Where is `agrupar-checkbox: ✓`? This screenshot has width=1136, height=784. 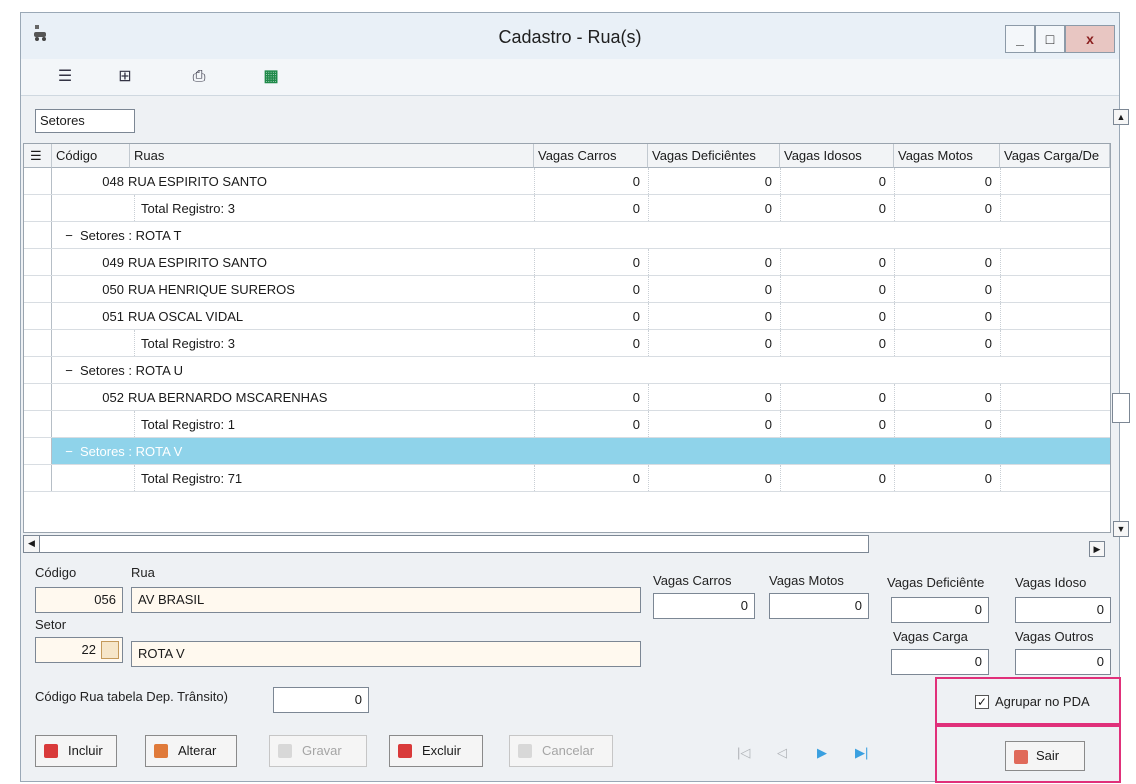
agrupar-checkbox: ✓ is located at coordinates (982, 702).